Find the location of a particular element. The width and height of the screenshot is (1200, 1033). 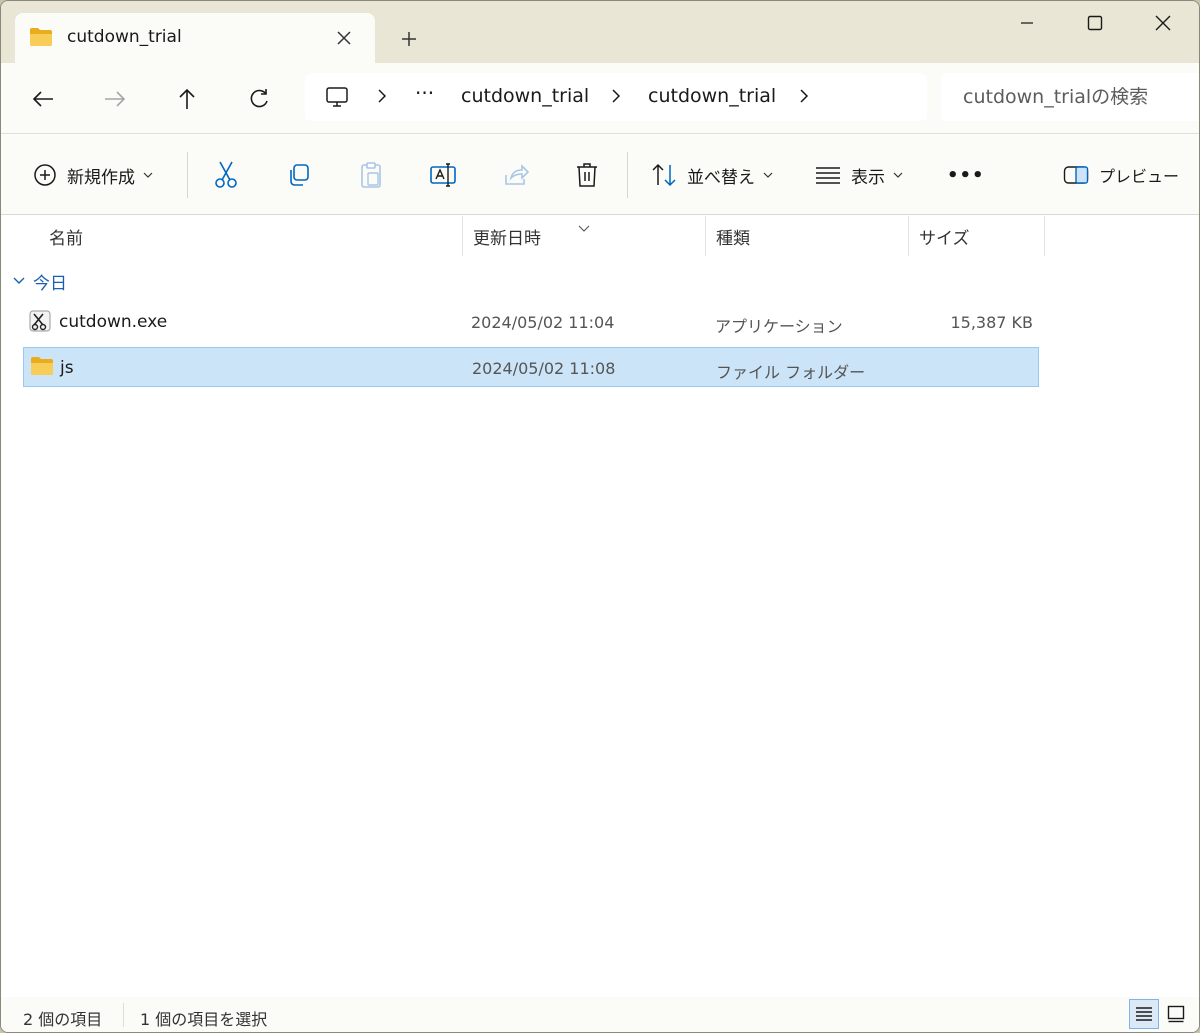

close-window-button is located at coordinates (1163, 23).